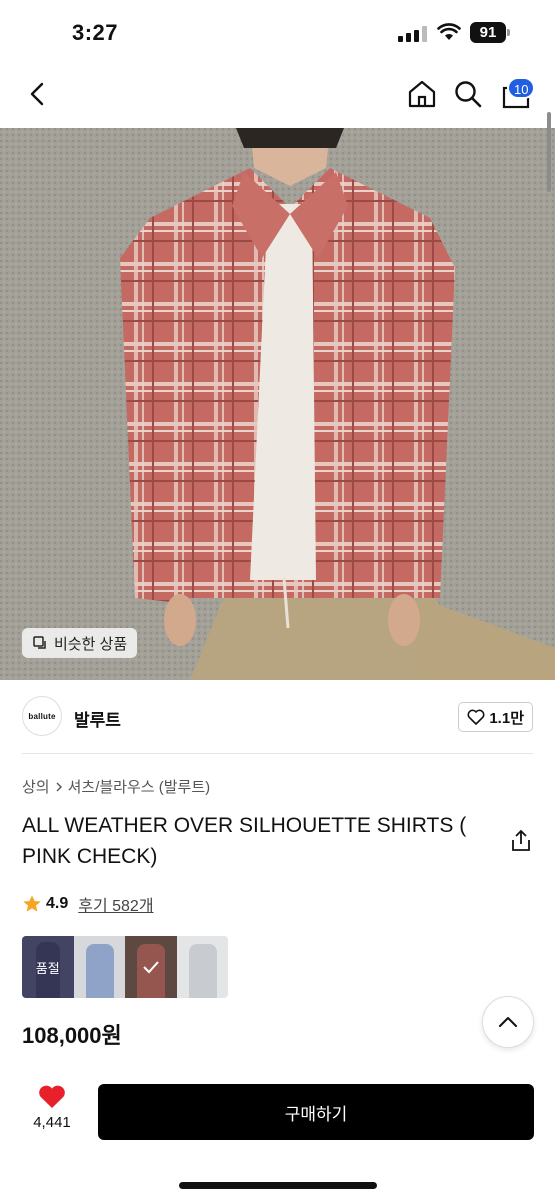 This screenshot has width=555, height=1200. What do you see at coordinates (521, 841) in the screenshot?
I see `share-icon` at bounding box center [521, 841].